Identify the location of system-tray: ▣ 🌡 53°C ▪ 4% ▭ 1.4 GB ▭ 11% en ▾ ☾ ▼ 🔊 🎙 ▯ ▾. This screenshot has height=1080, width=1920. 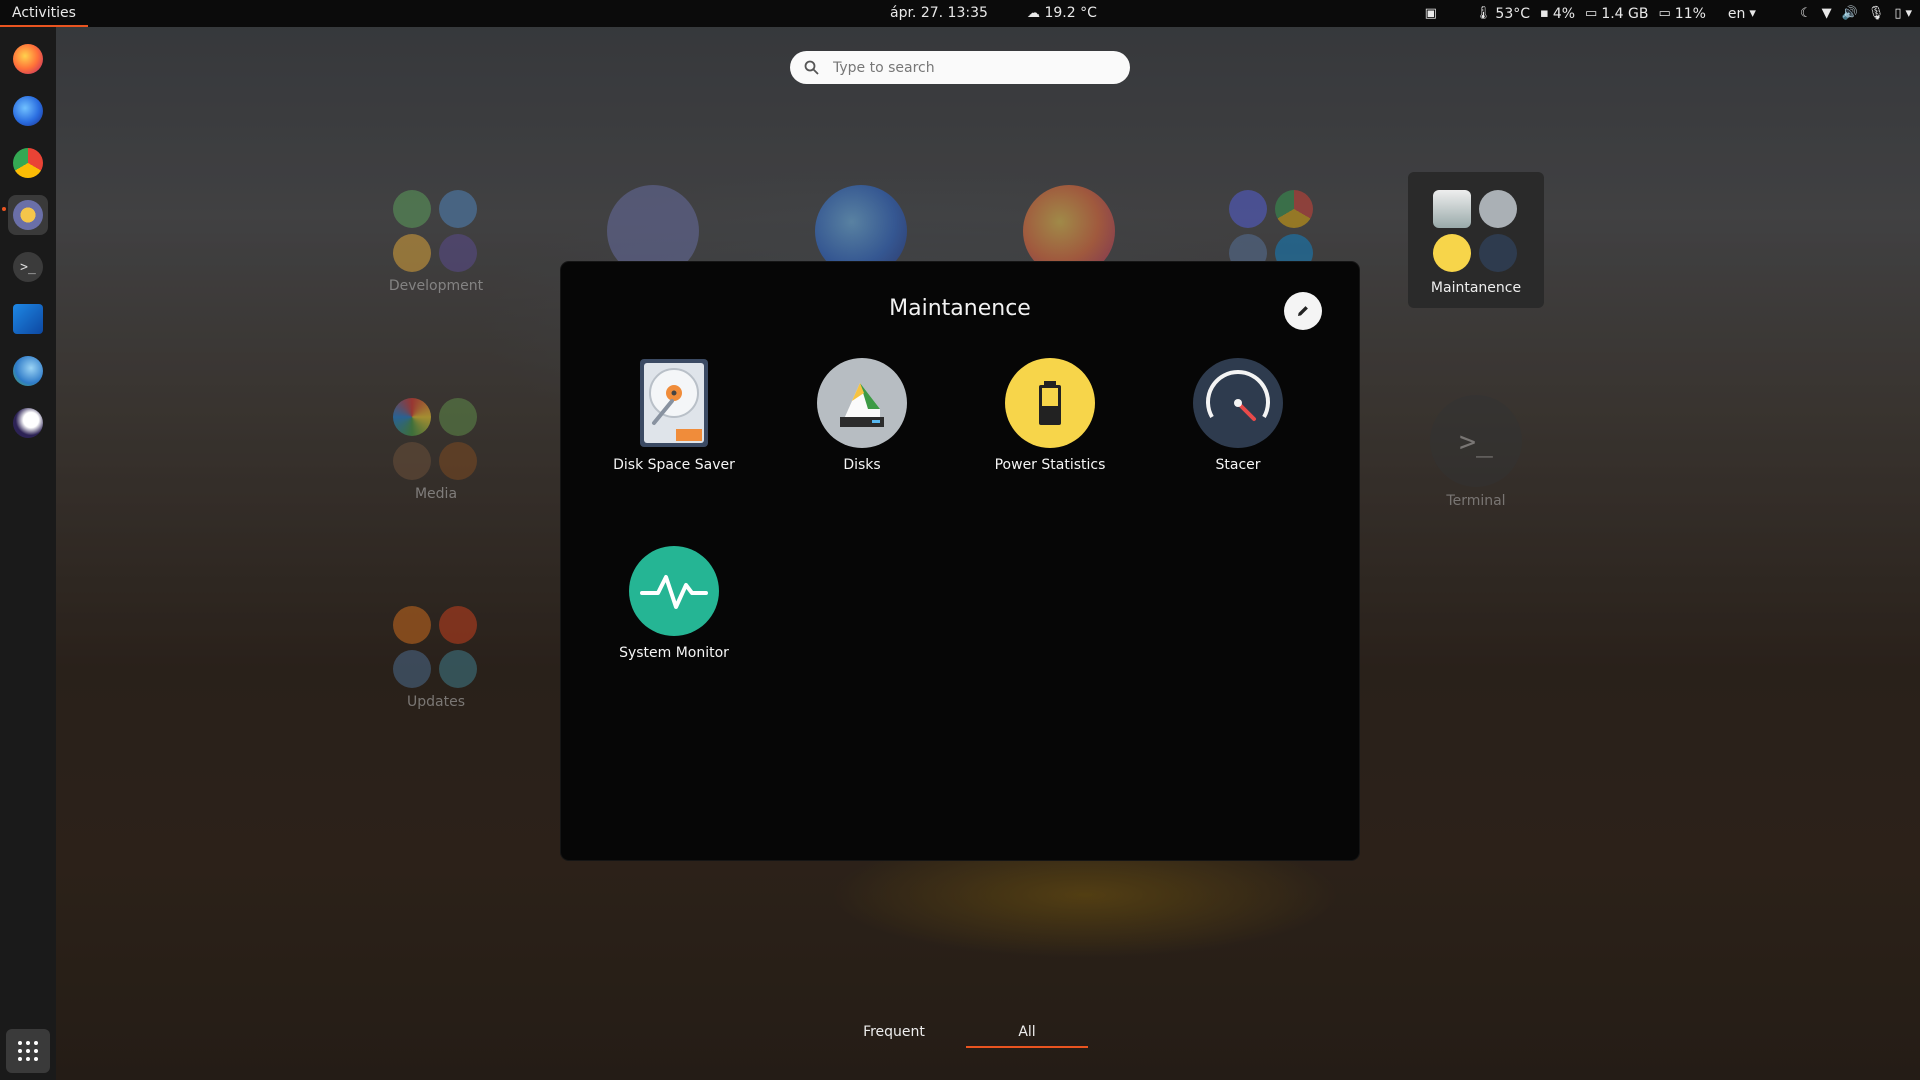
(1668, 13).